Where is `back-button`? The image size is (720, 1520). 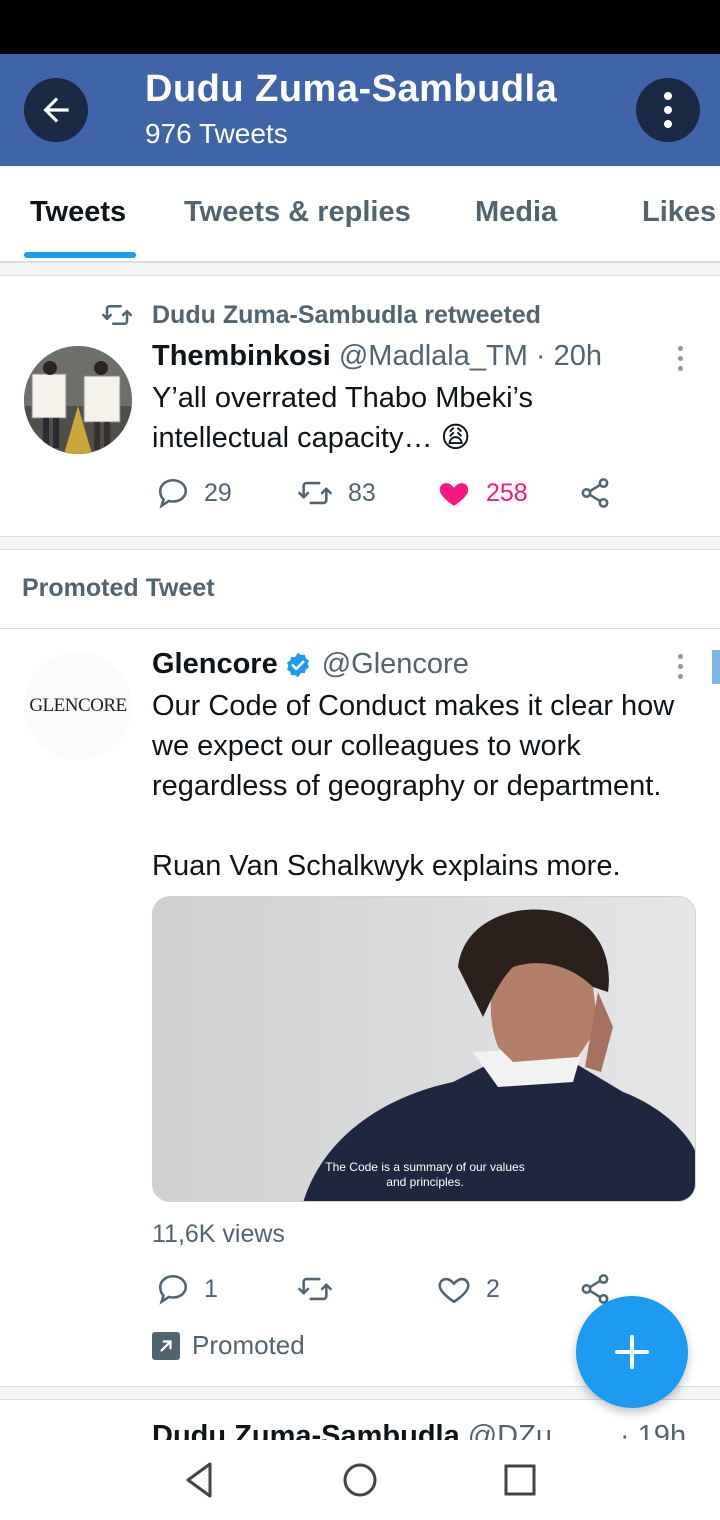 back-button is located at coordinates (56, 110).